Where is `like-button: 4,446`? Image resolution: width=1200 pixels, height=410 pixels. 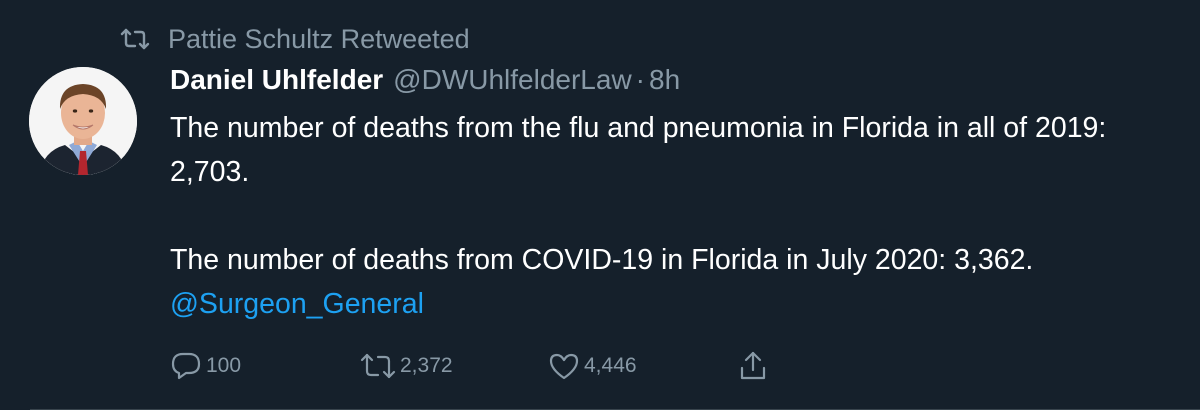 like-button: 4,446 is located at coordinates (643, 366).